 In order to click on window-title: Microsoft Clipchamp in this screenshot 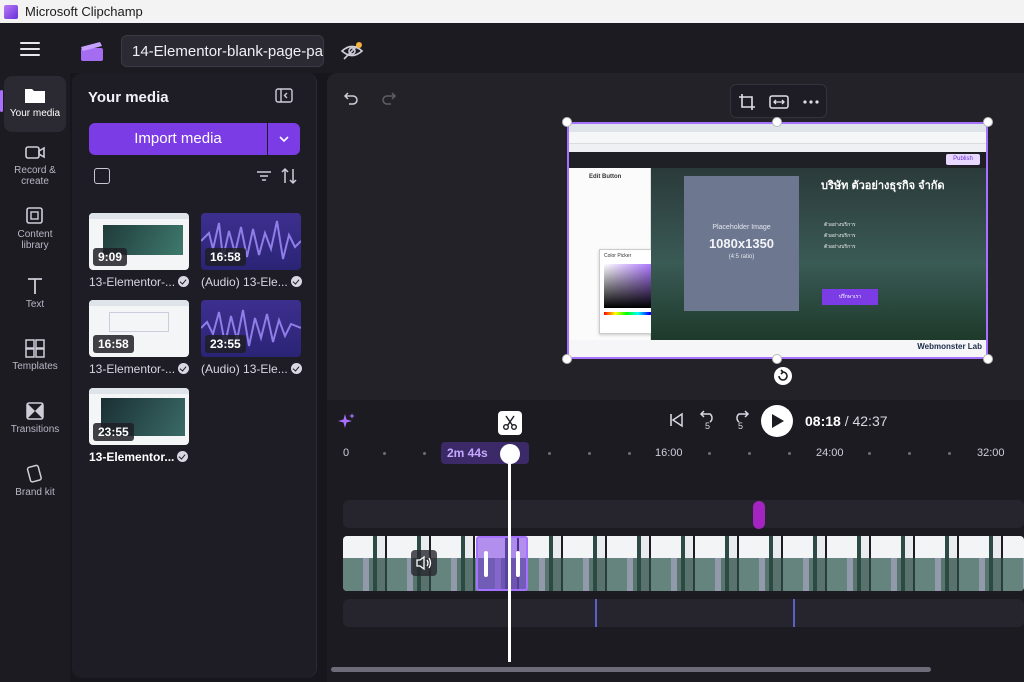, I will do `click(84, 11)`.